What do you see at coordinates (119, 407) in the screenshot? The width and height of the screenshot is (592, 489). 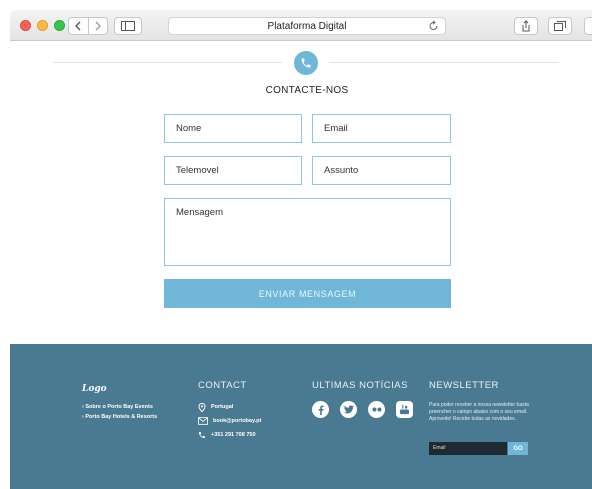 I see `footer-link-about: › Sobre o Porto Bay Events` at bounding box center [119, 407].